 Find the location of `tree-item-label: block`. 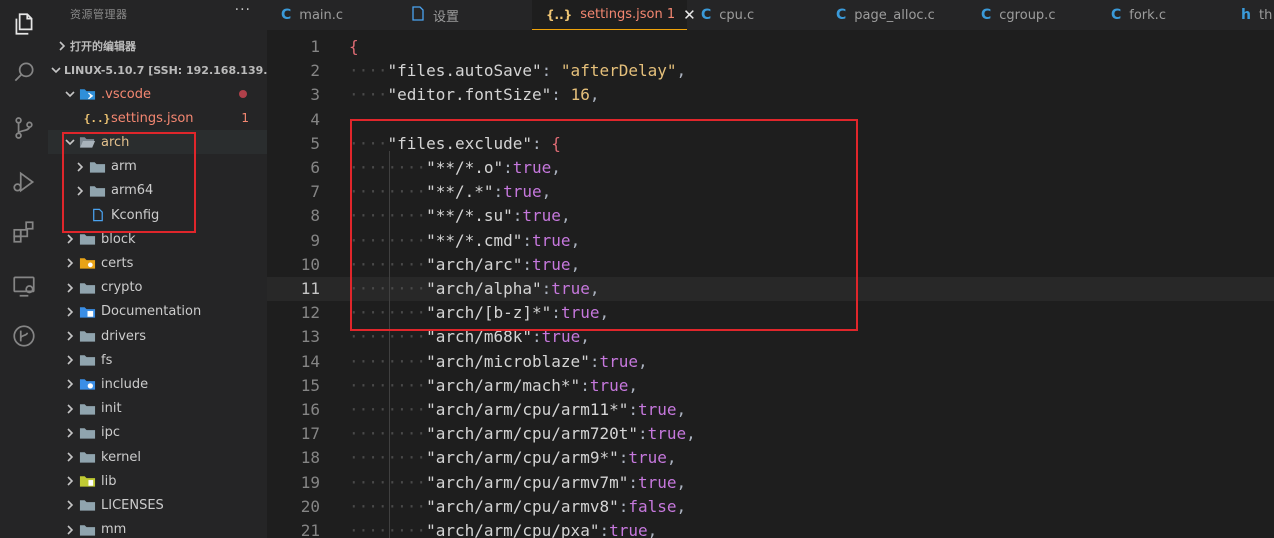

tree-item-label: block is located at coordinates (118, 239).